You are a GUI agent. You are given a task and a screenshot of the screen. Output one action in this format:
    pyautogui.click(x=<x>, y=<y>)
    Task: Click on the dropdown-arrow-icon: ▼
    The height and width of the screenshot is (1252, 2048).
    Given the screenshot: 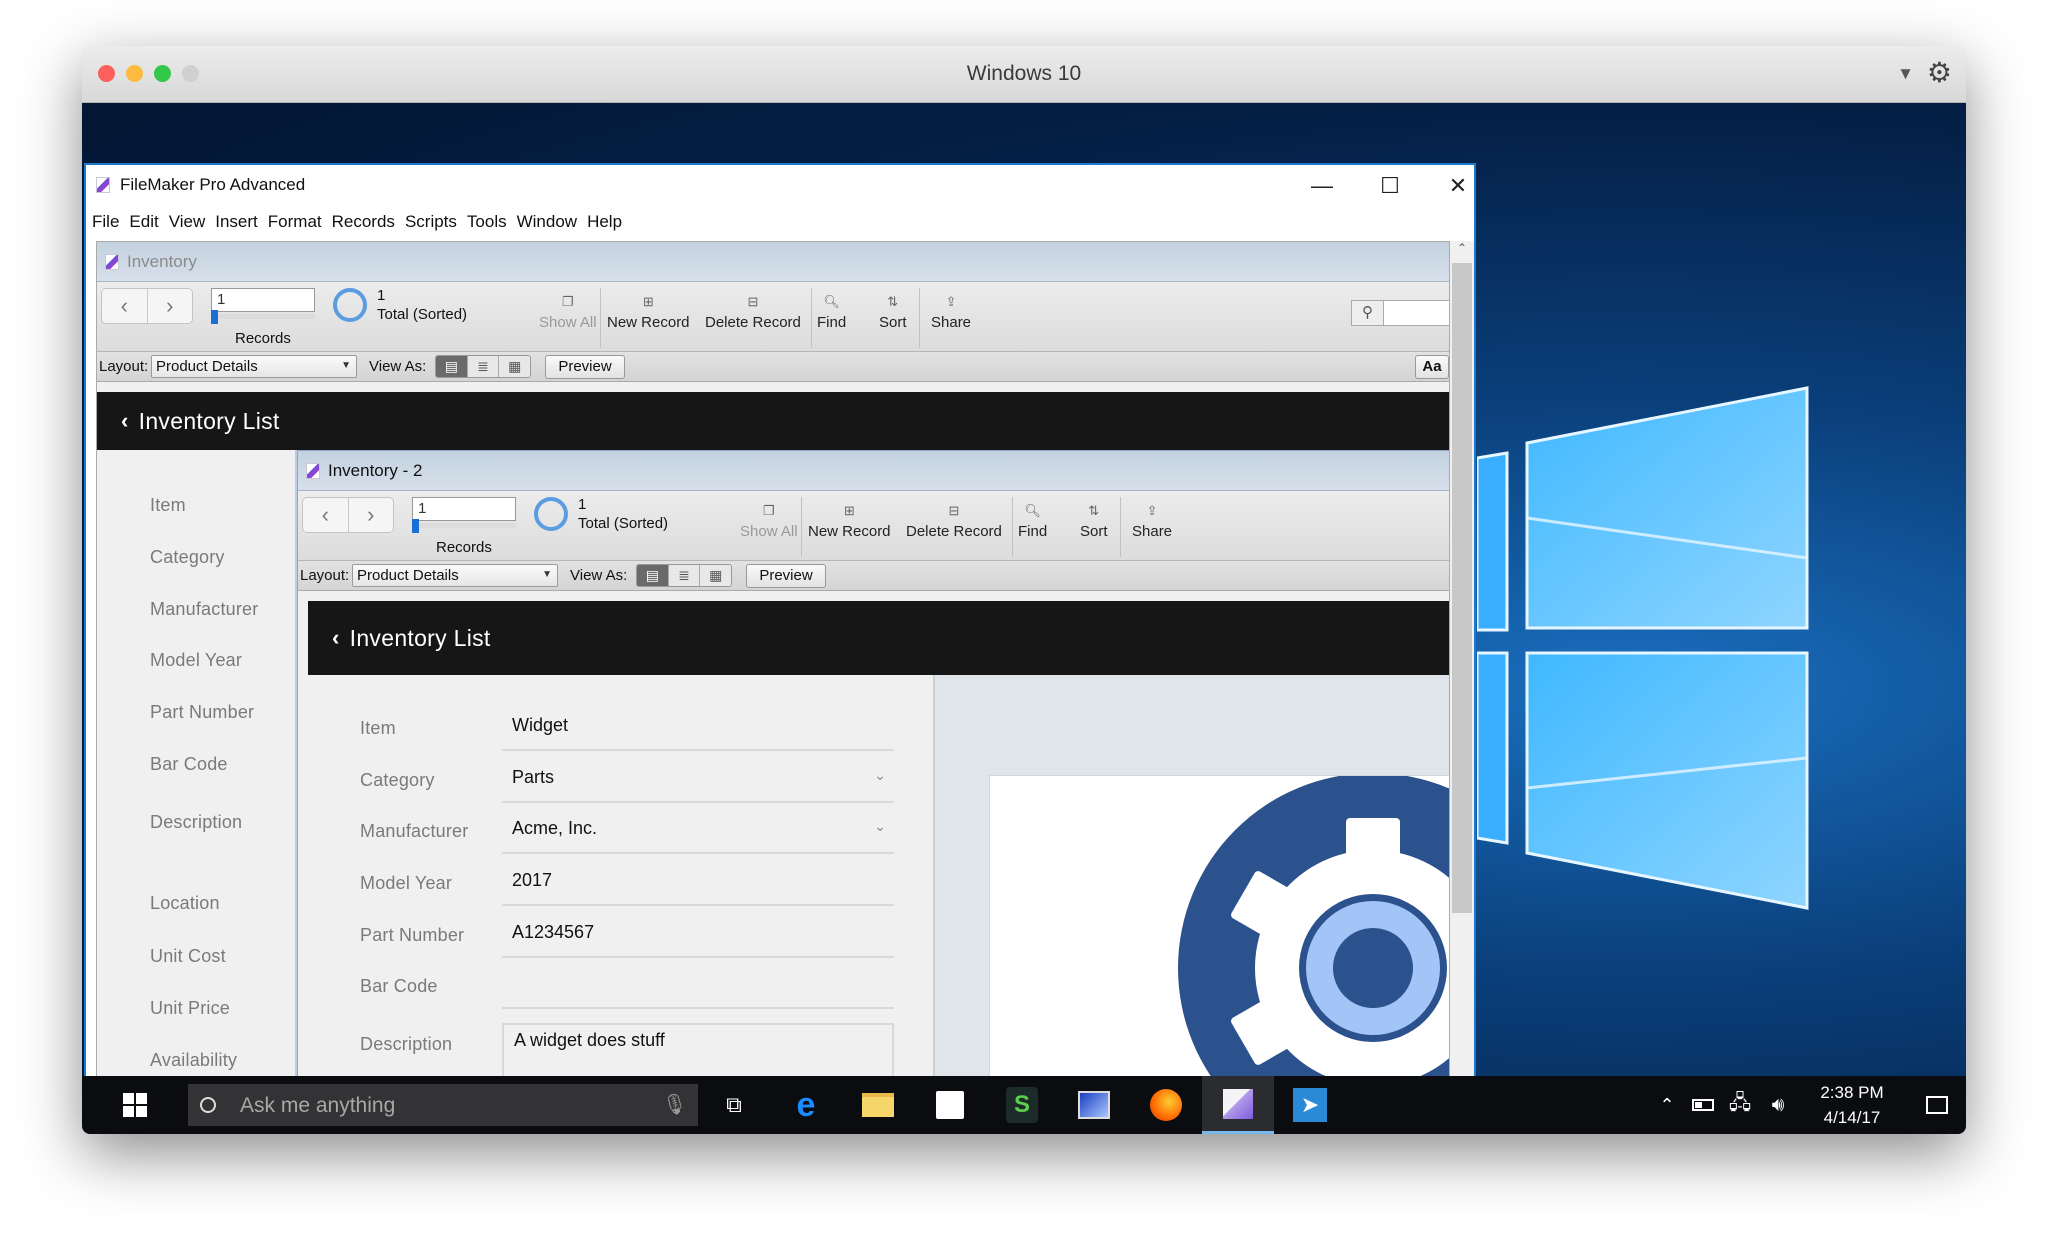 What is the action you would take?
    pyautogui.click(x=1905, y=74)
    